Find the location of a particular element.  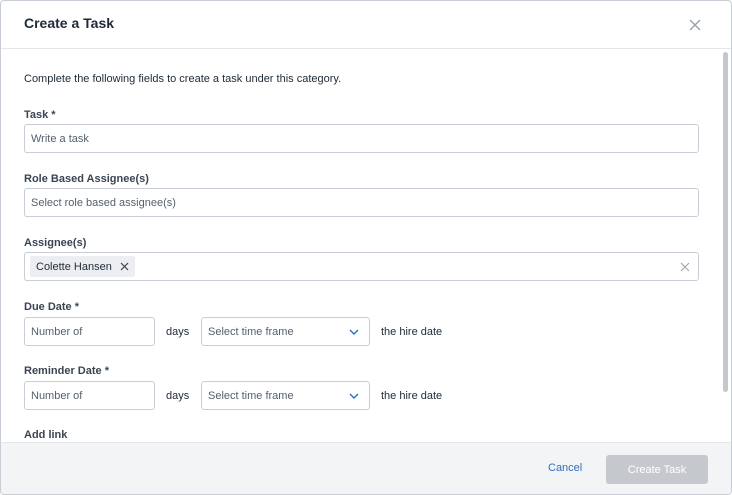

scrollbar-thumb is located at coordinates (725, 222).